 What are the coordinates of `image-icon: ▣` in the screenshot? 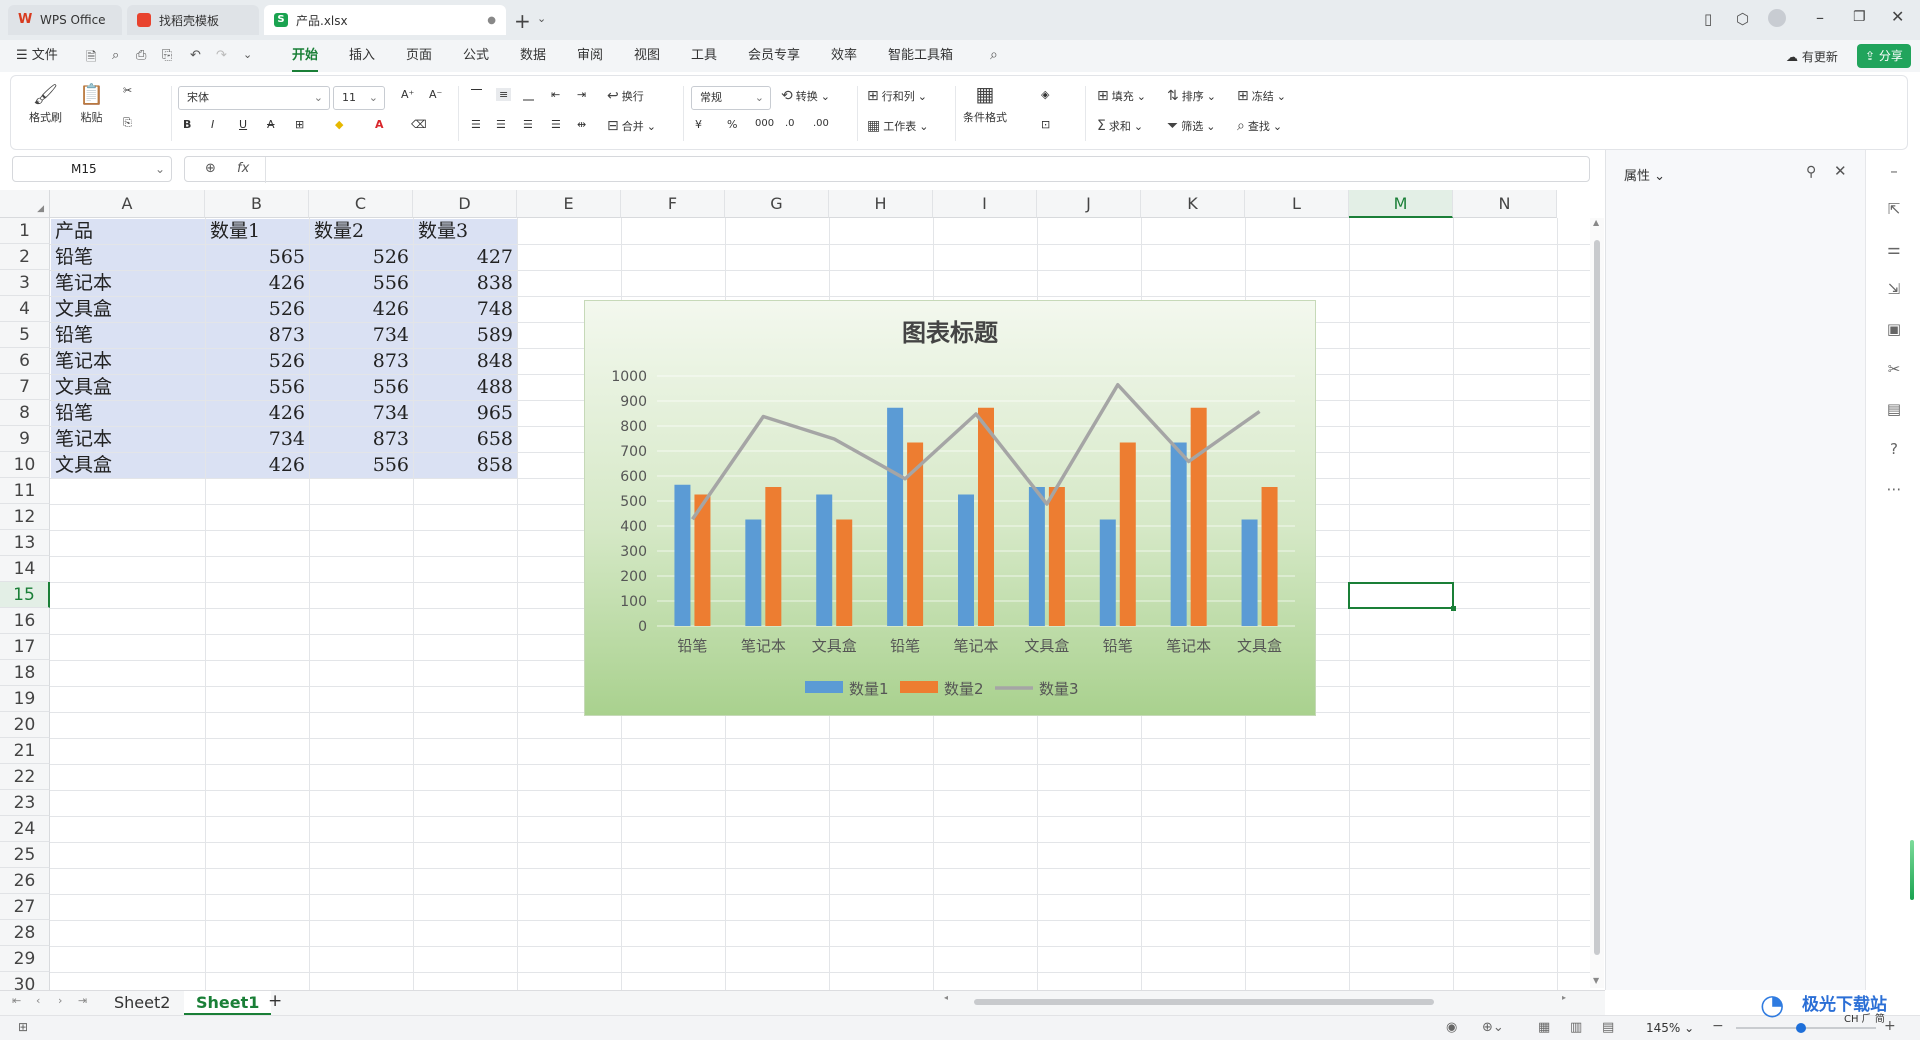 It's located at (1894, 330).